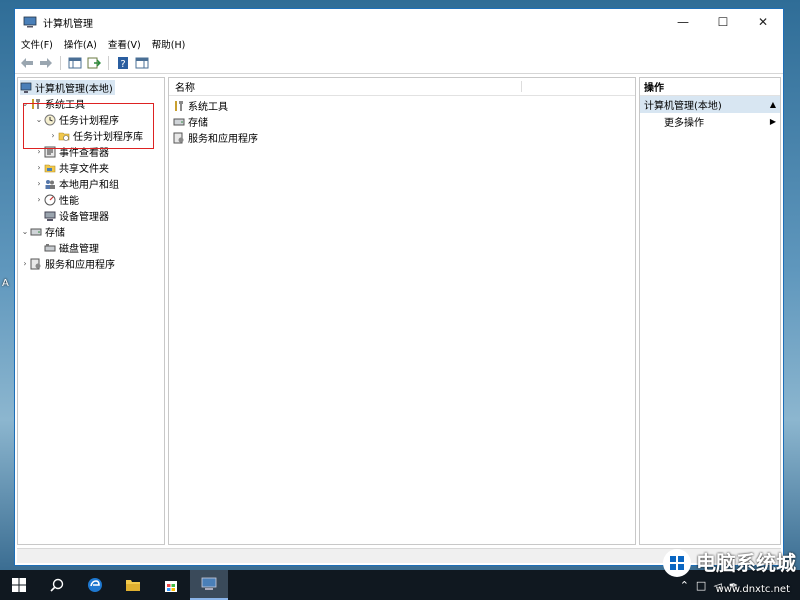 This screenshot has width=800, height=600. Describe the element at coordinates (683, 106) in the screenshot. I see `actions-selected-label: 计算机管理(本地)` at that location.